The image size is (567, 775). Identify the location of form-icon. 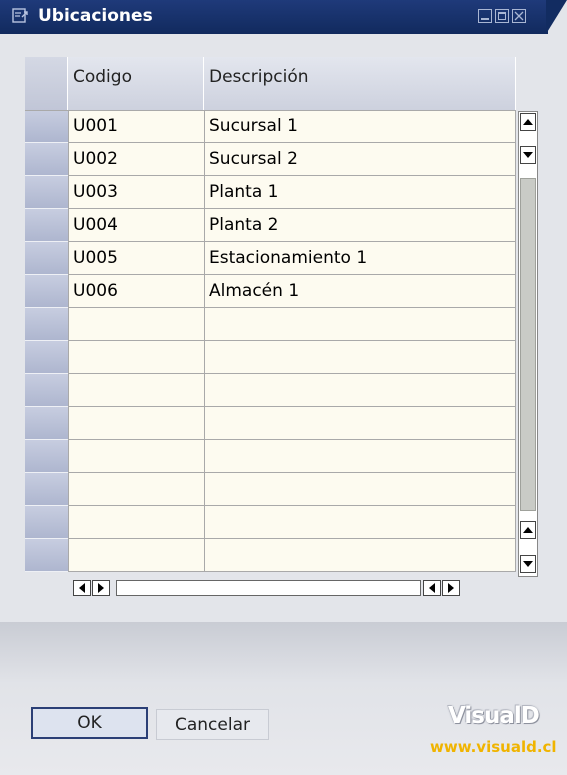
(20, 15).